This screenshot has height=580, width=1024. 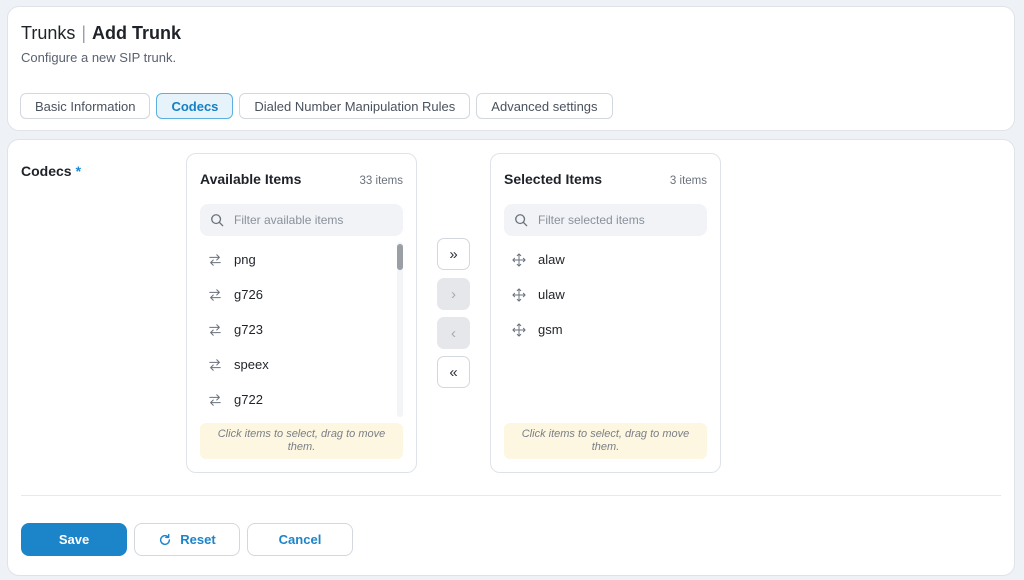 I want to click on selected-items-title: Selected Items, so click(x=553, y=179).